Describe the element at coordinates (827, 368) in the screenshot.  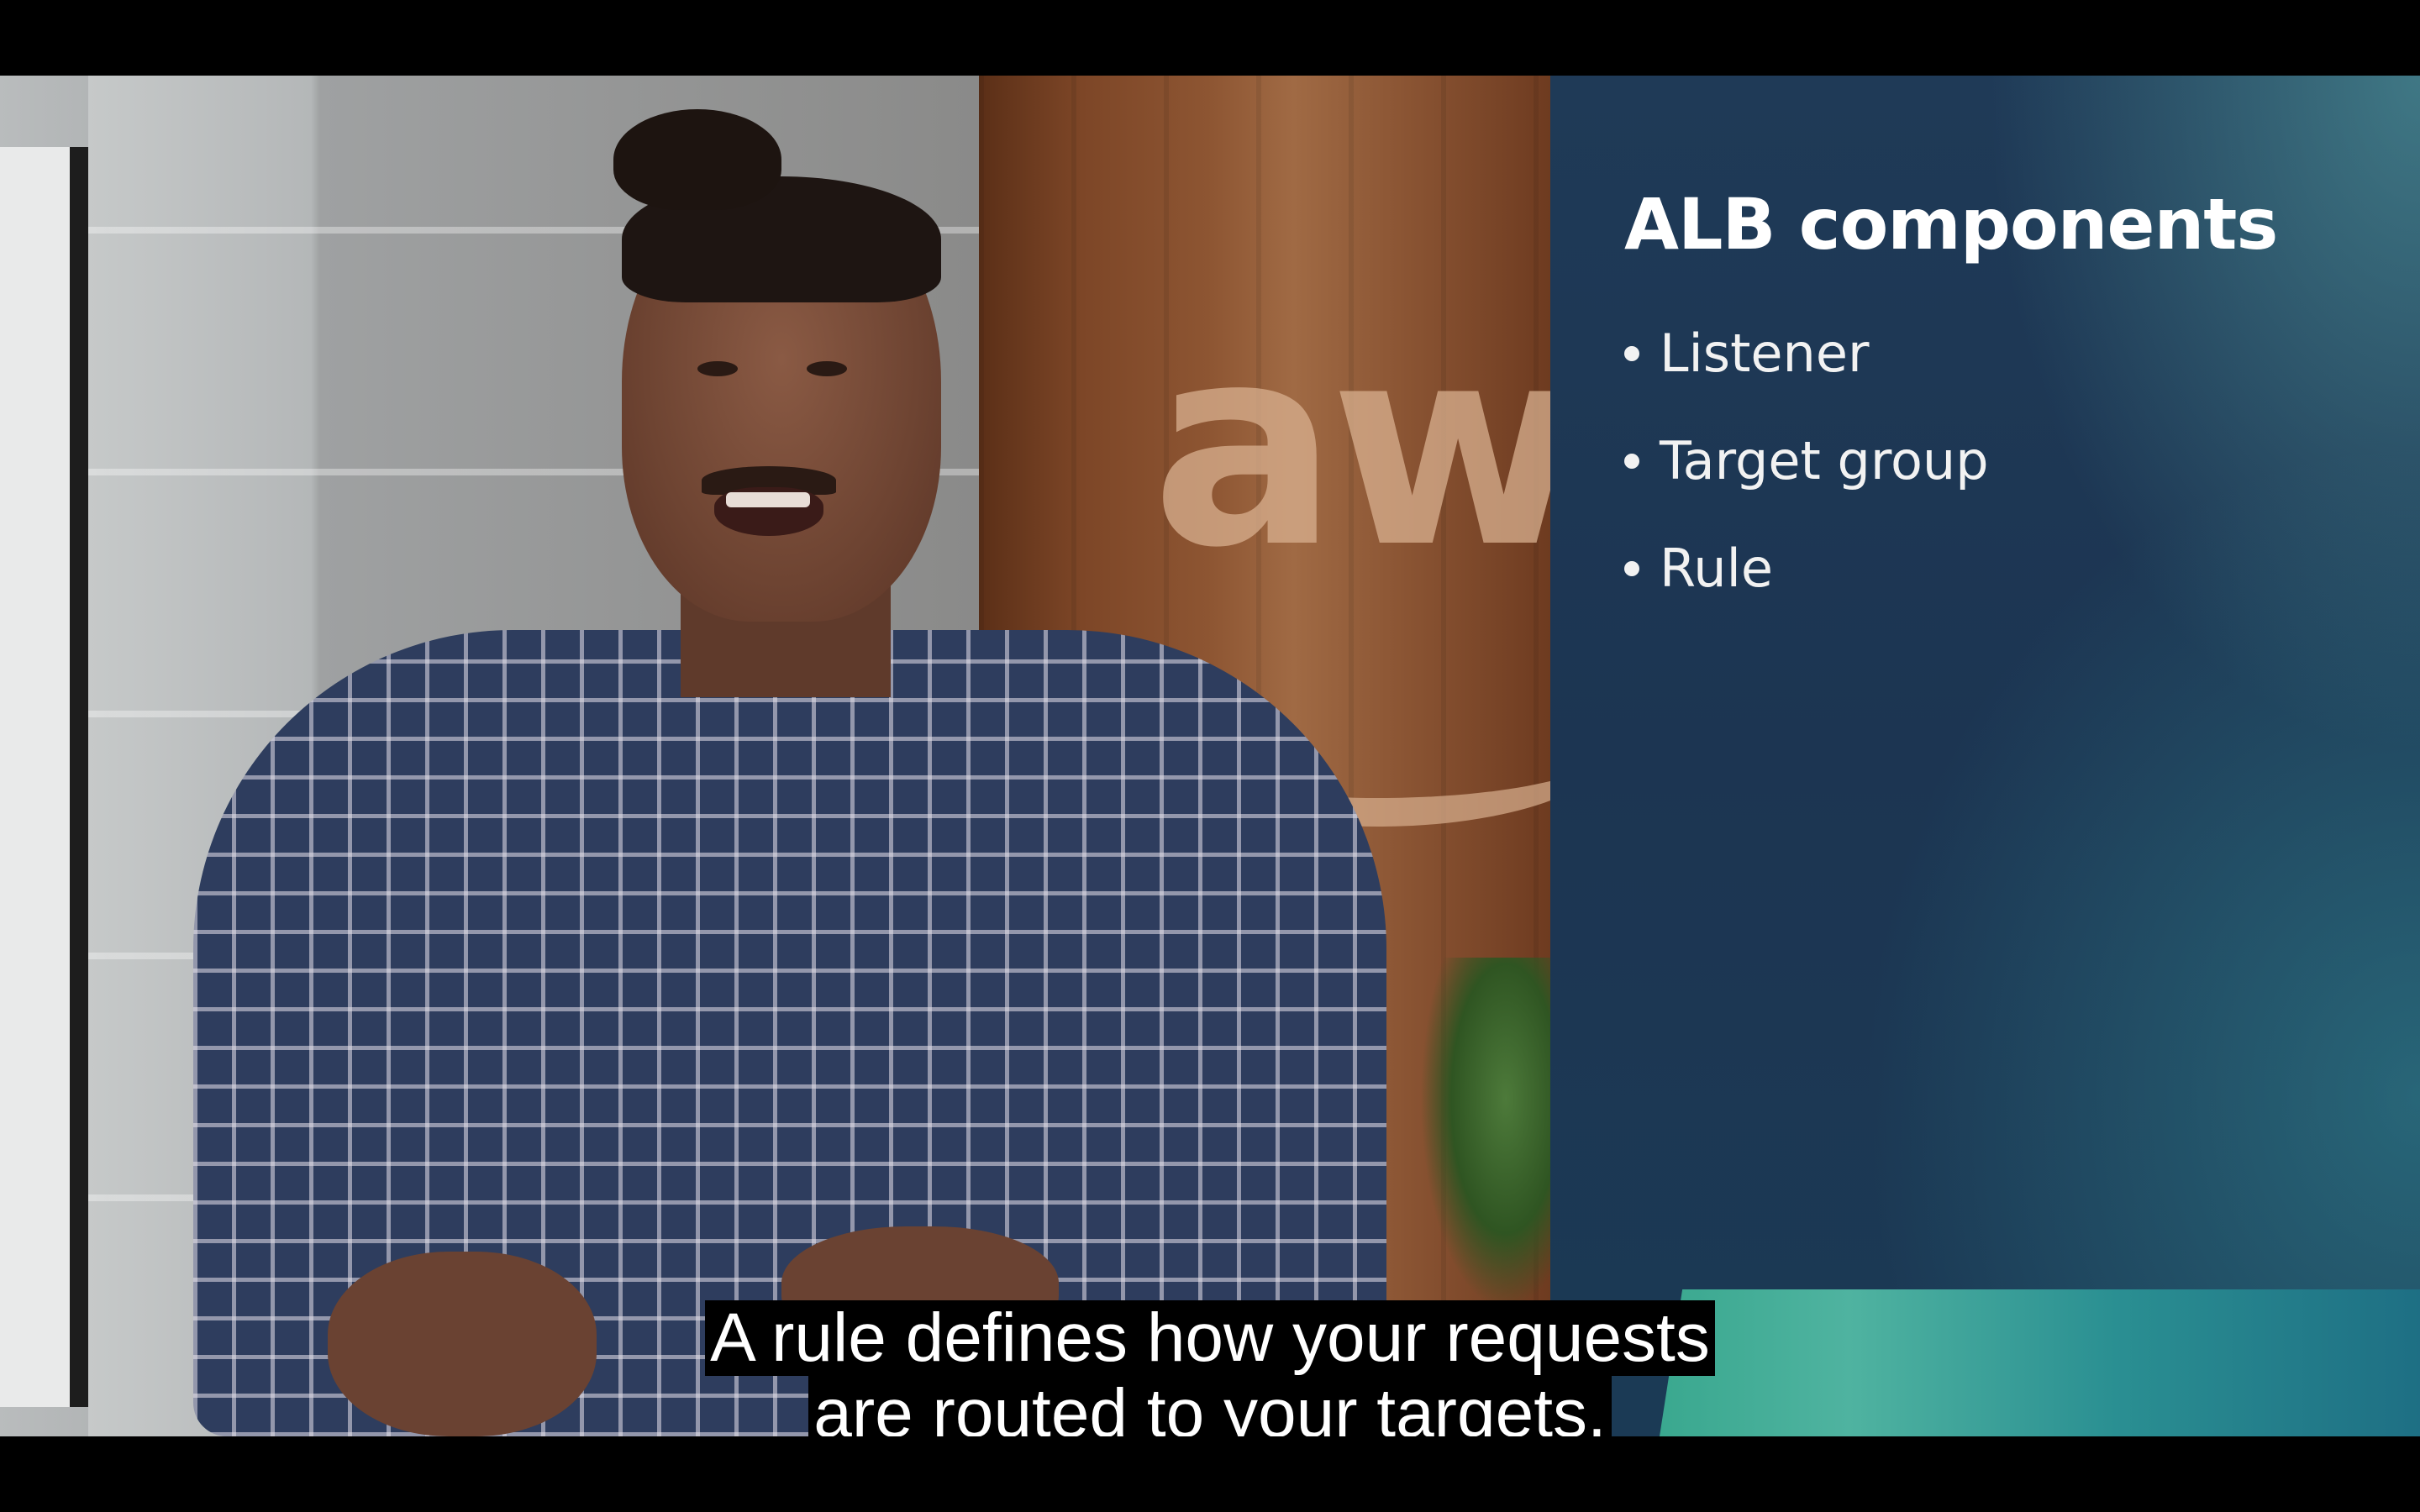
I see `presenter-eye-right` at that location.